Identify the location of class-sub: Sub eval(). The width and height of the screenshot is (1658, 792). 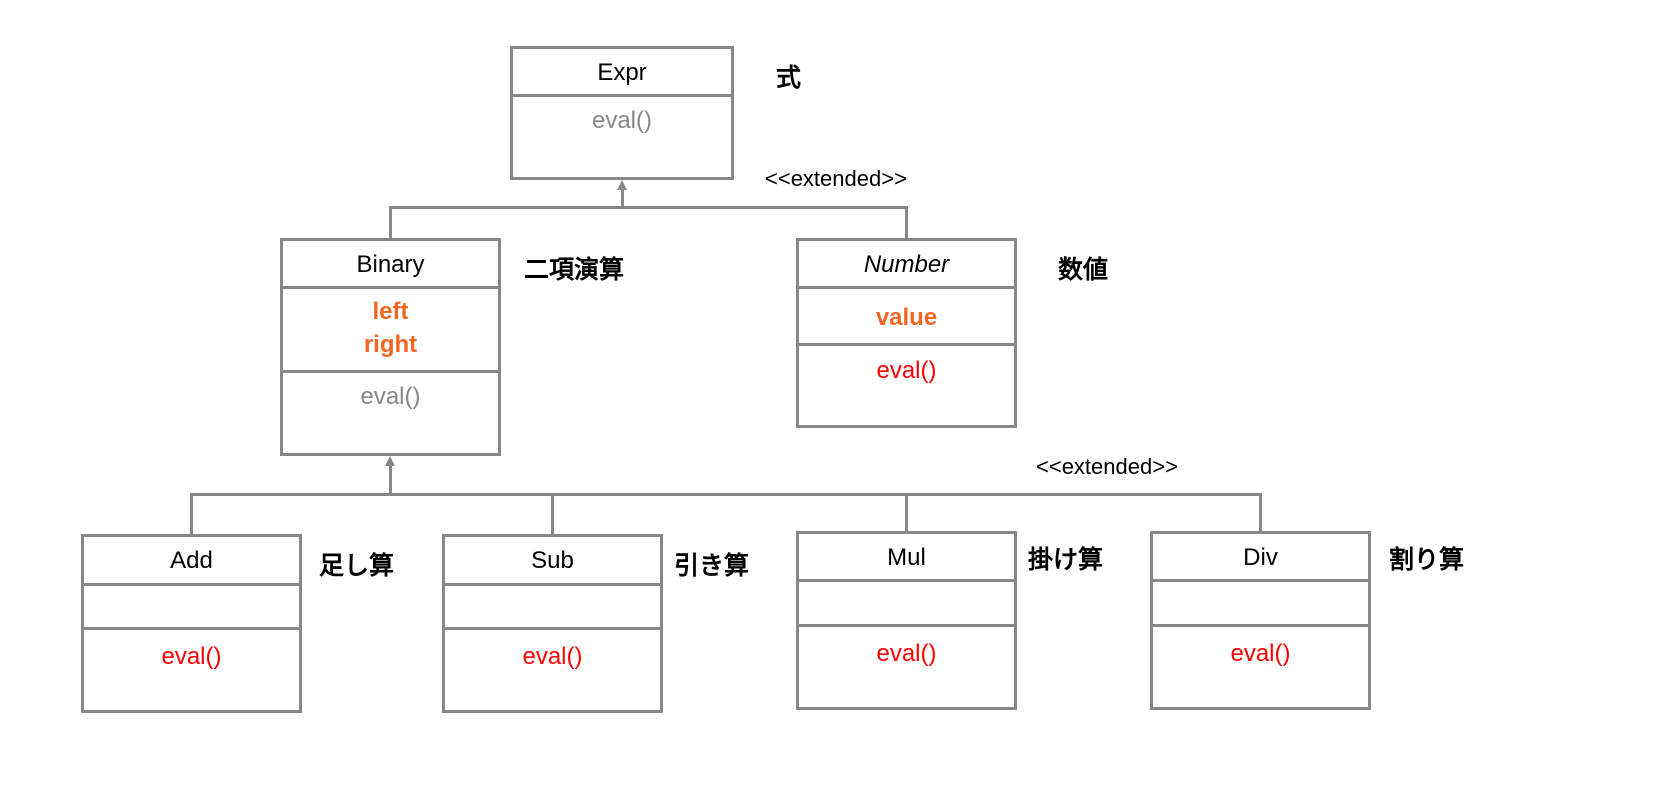
(552, 623).